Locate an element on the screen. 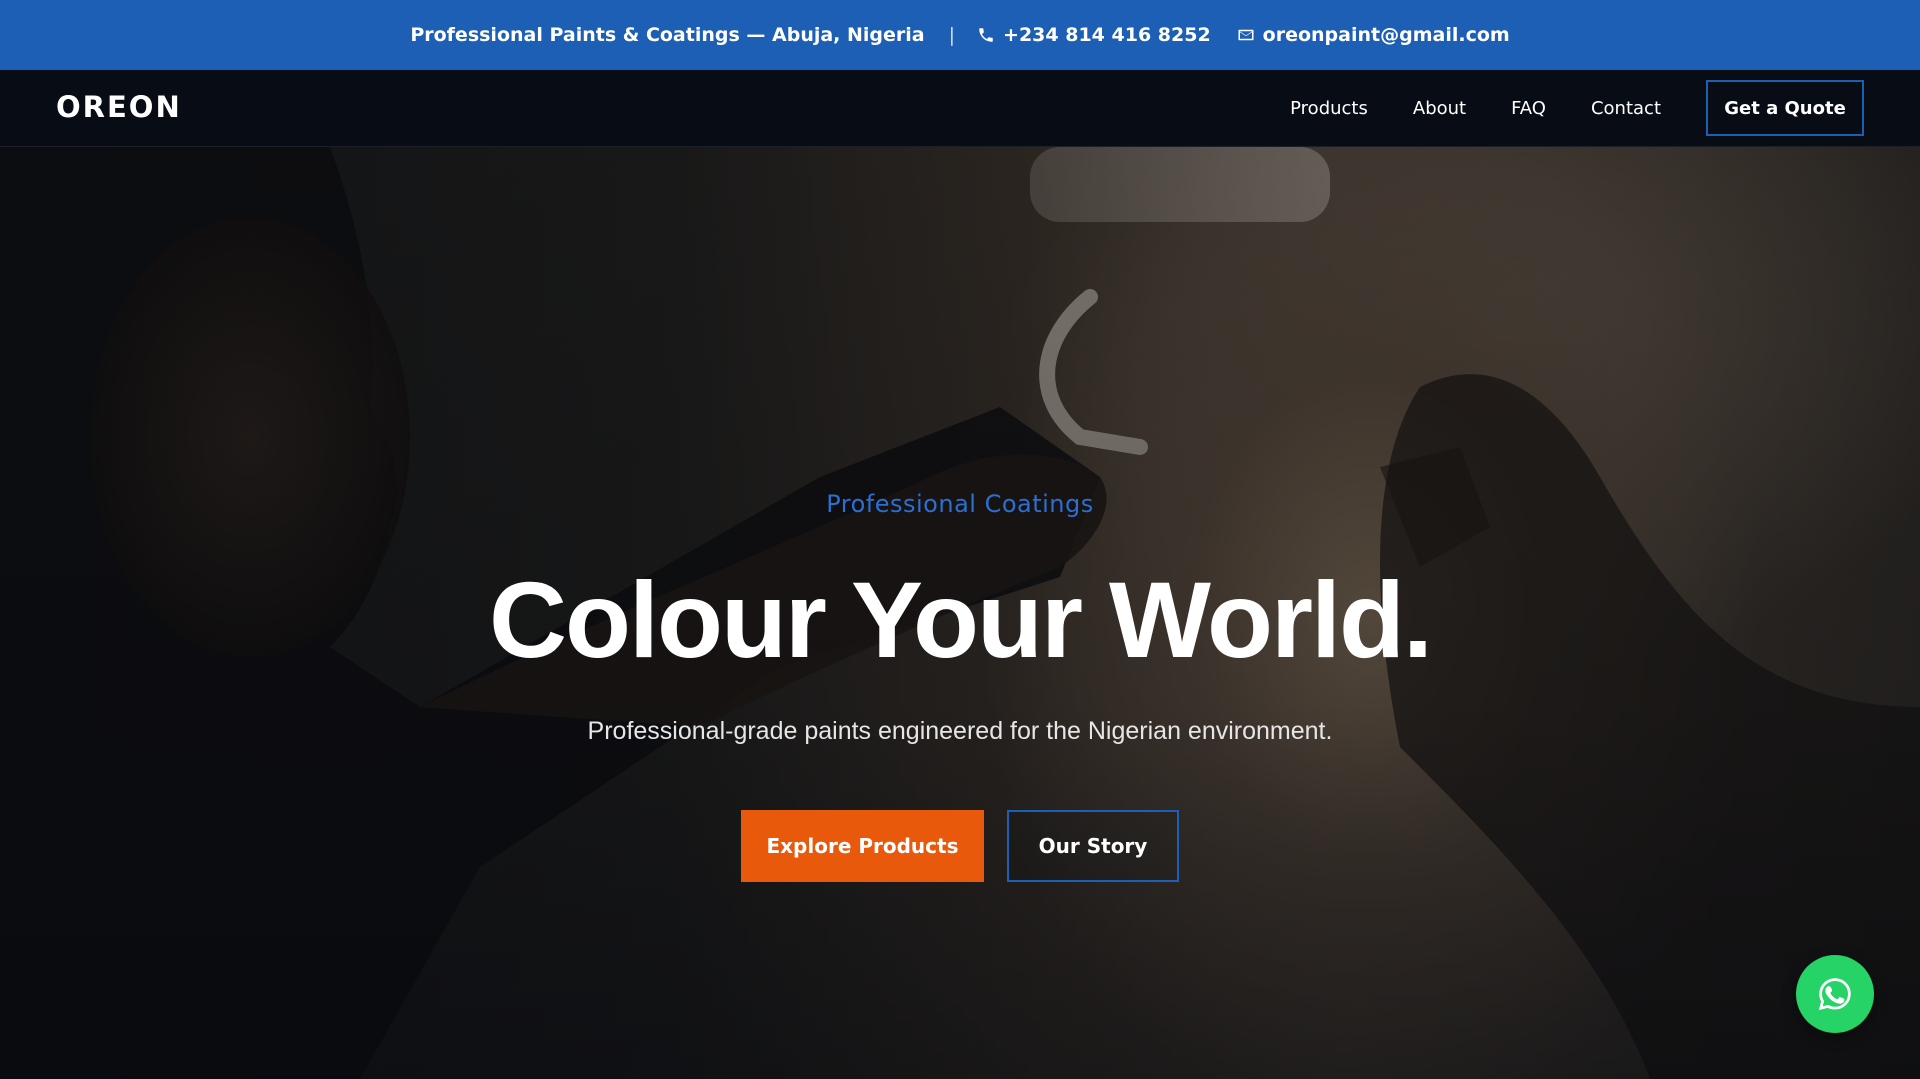  nav-products: Products is located at coordinates (1329, 108).